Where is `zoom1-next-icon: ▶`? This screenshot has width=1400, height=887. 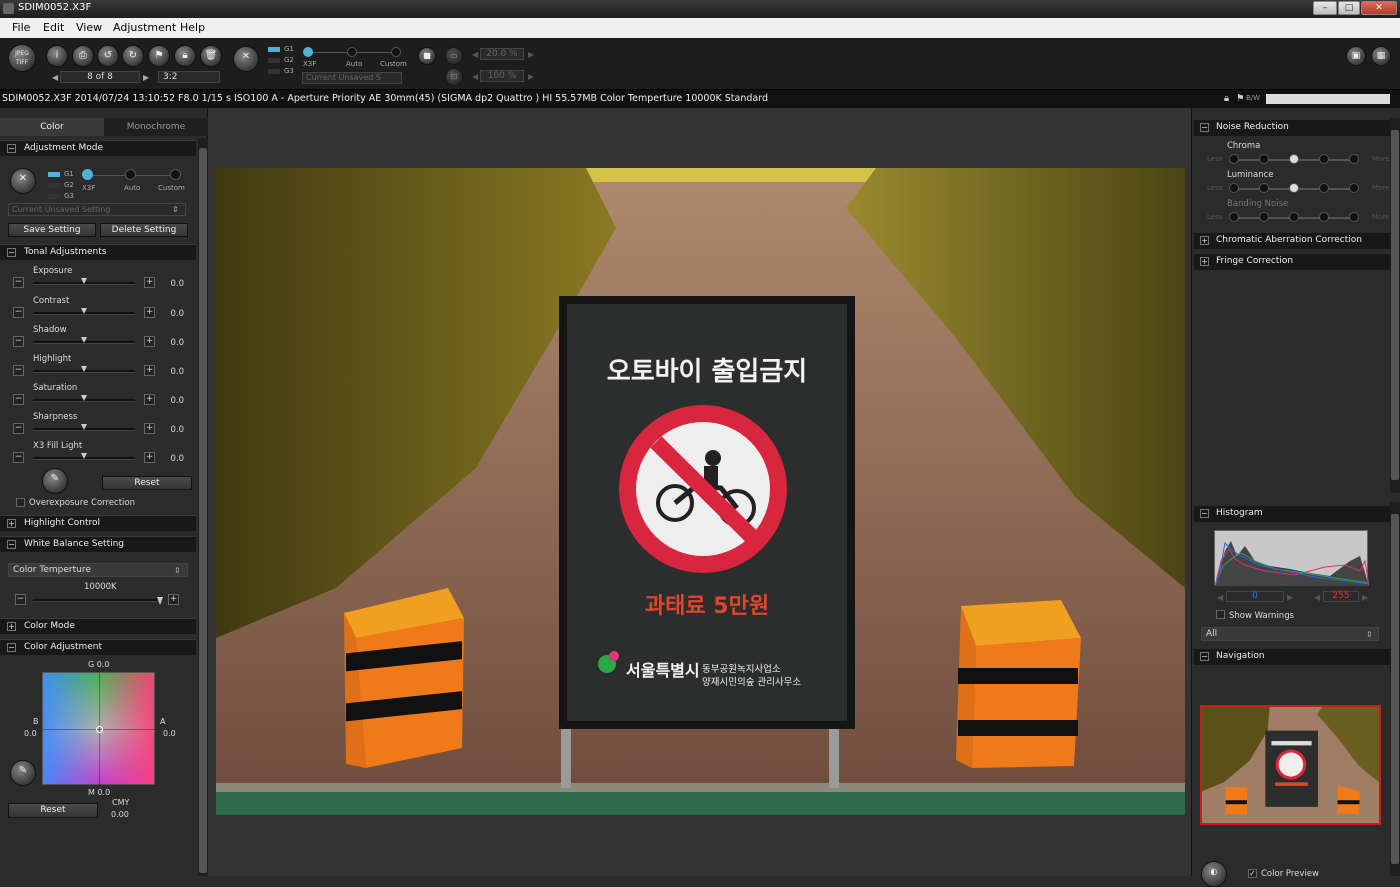
zoom1-next-icon: ▶ is located at coordinates (531, 54).